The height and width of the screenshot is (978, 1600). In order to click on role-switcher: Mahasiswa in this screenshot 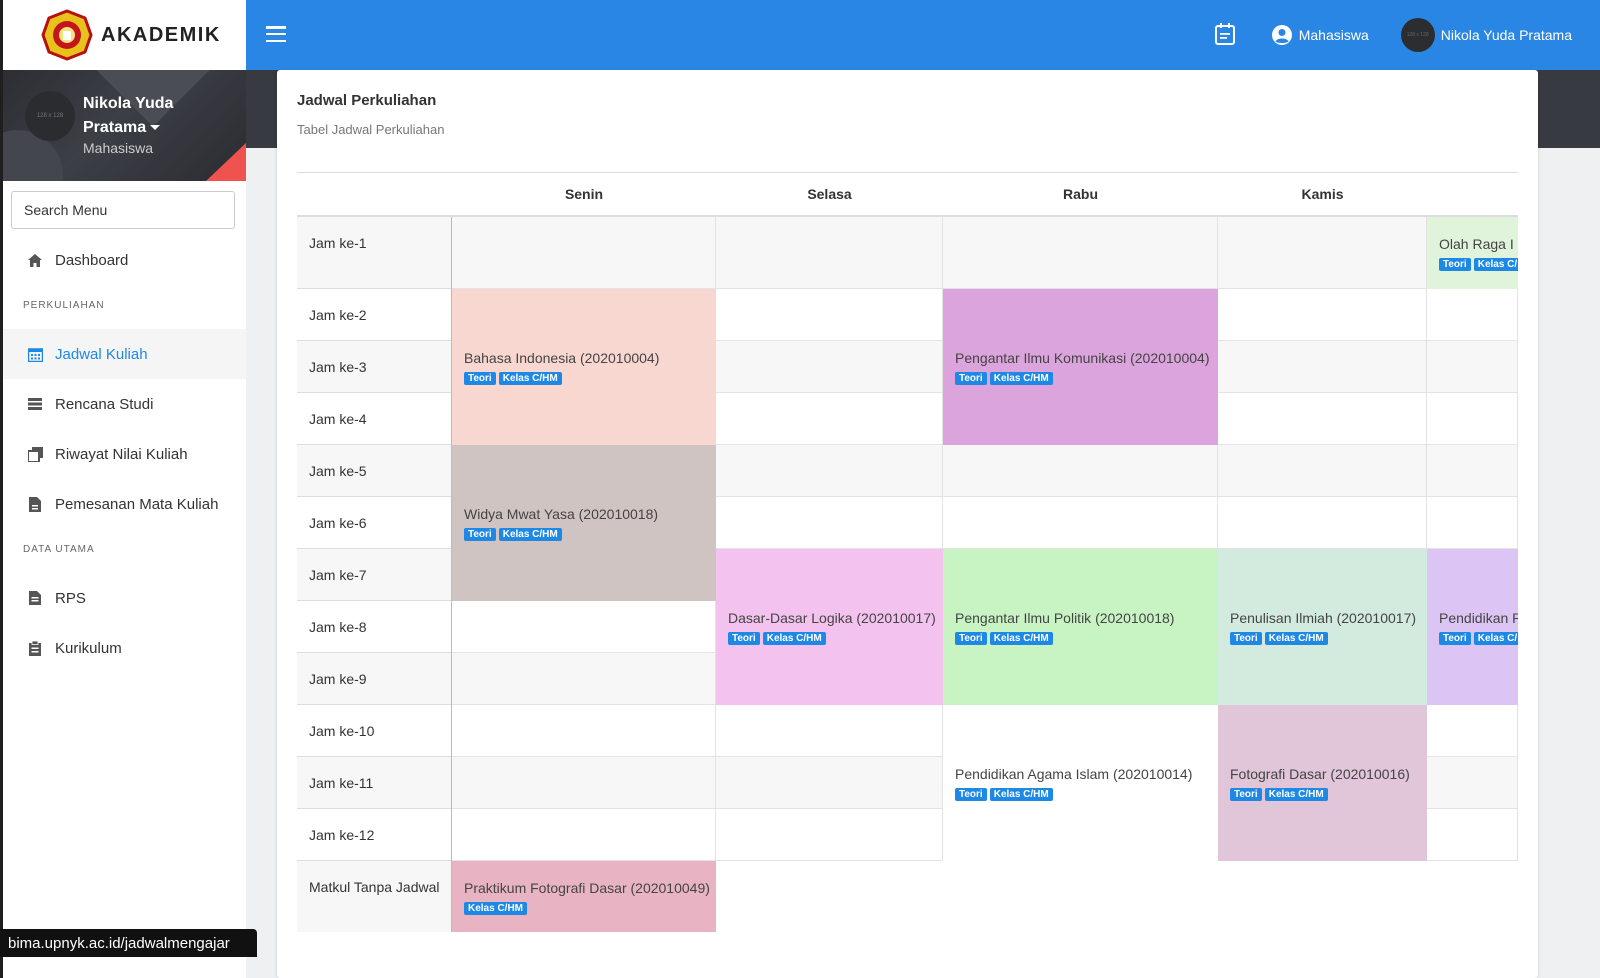, I will do `click(1320, 35)`.